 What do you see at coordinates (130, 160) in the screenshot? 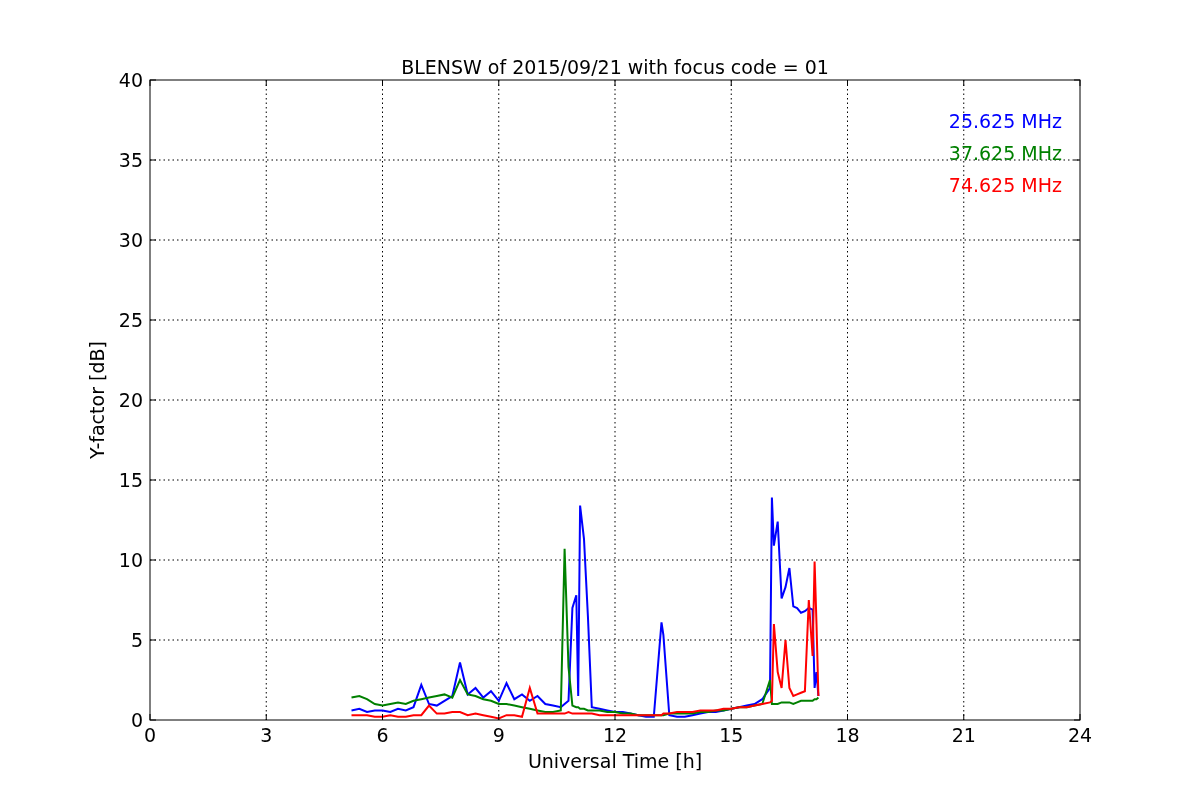
I see `y-tick-label: 35` at bounding box center [130, 160].